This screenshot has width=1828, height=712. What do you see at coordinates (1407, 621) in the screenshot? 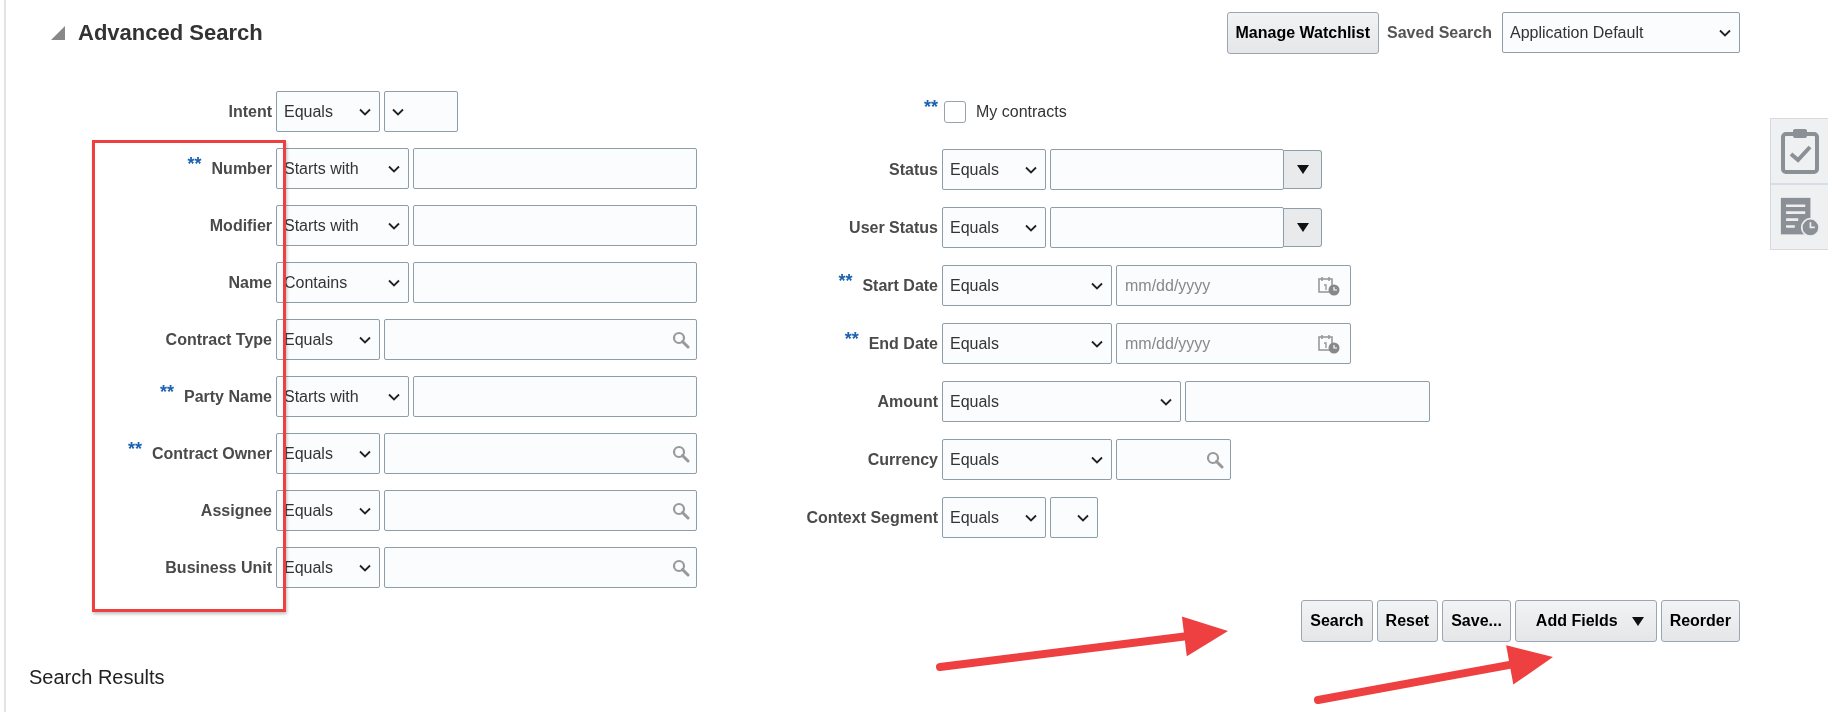
I see `action-button: Reset` at bounding box center [1407, 621].